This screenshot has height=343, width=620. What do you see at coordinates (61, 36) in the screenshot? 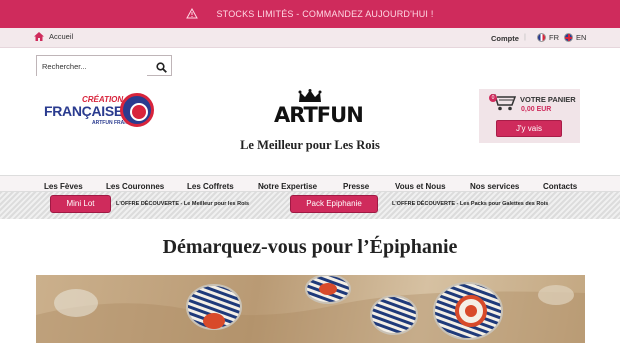
I see `home-label: Accueil` at bounding box center [61, 36].